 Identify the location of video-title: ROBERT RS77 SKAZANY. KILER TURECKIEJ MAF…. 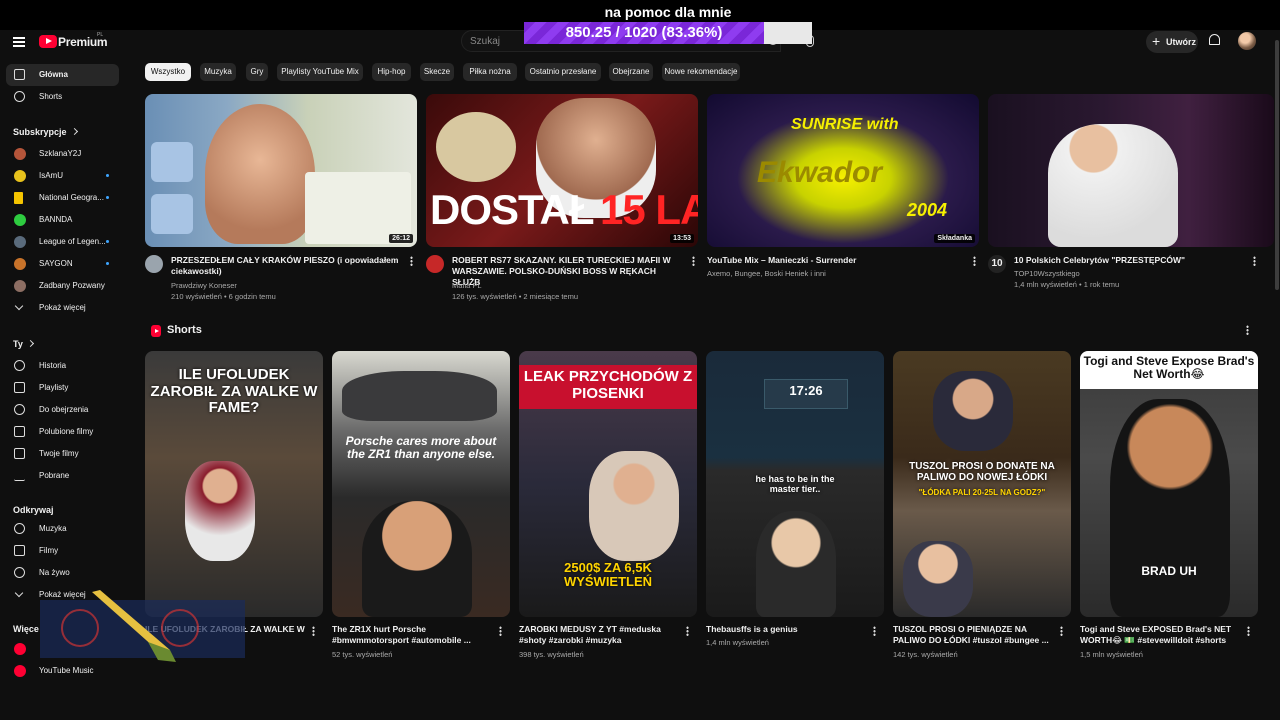
(568, 271).